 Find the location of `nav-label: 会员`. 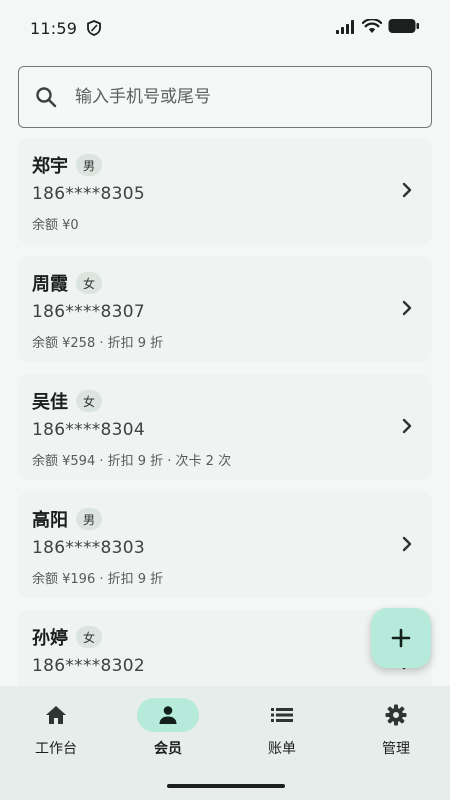

nav-label: 会员 is located at coordinates (168, 749).